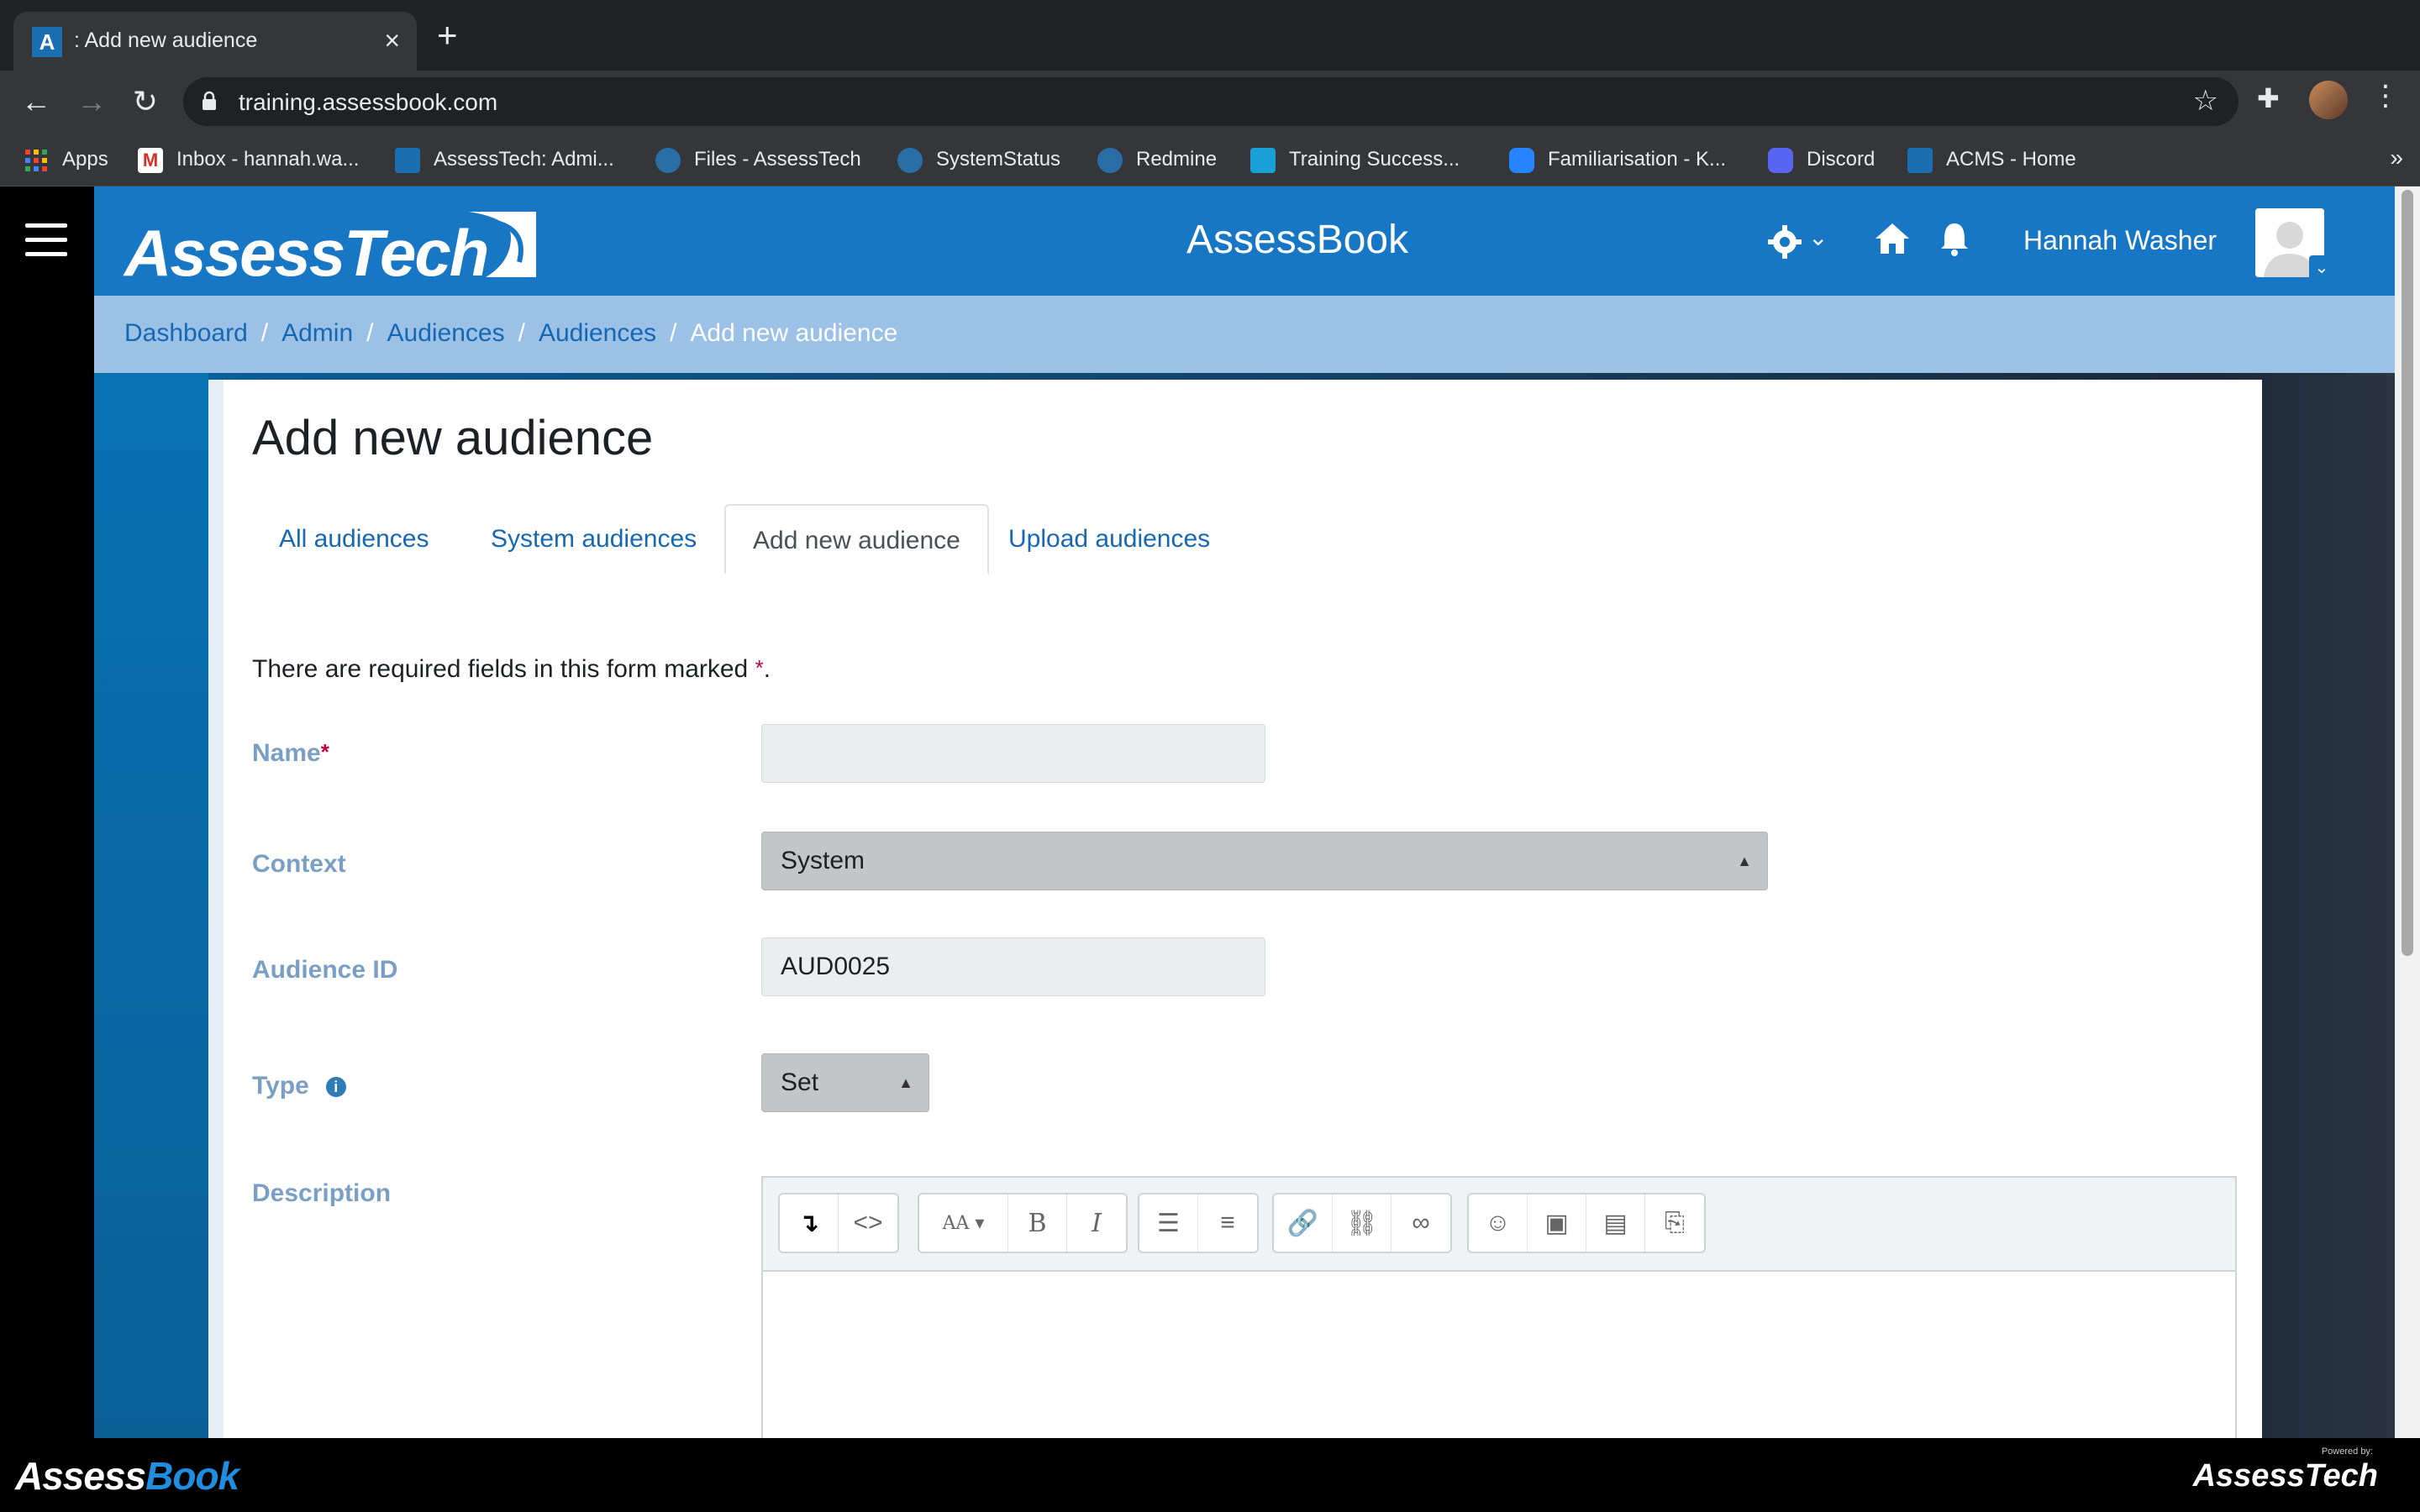  I want to click on bookmark-label: Files - AssessTech, so click(778, 159).